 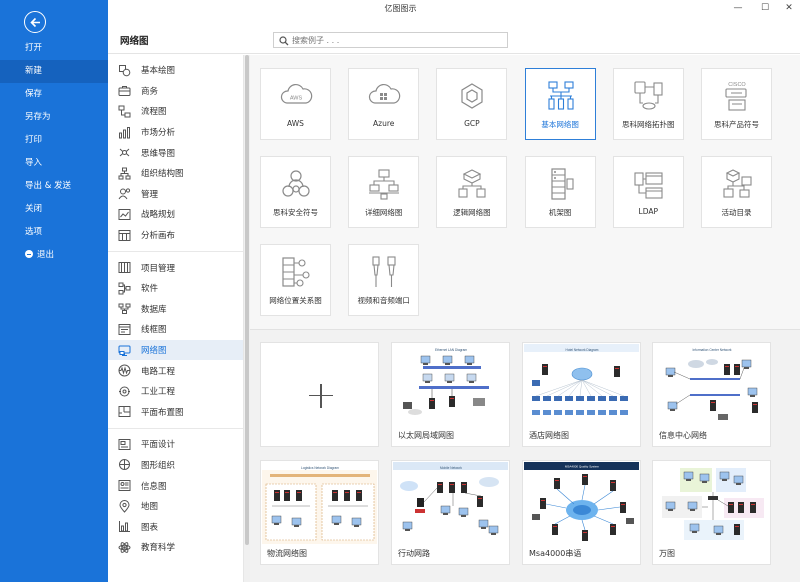 What do you see at coordinates (54, 291) in the screenshot?
I see `file-menu-sidebar: 打开 新建 保存 另存为 打印 导入 导出 & 发送 关闭 选项 退出` at bounding box center [54, 291].